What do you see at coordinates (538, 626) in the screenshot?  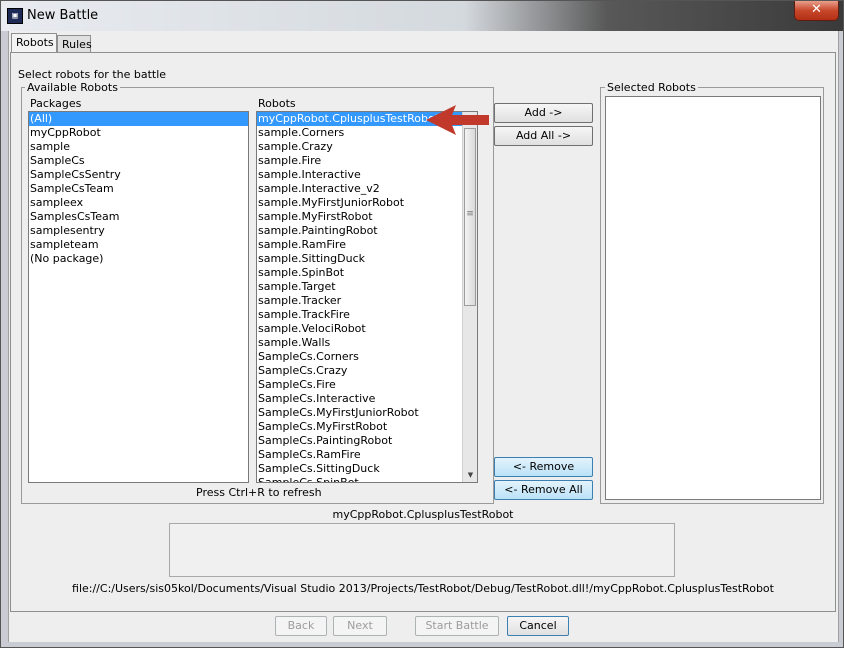 I see `cancel-button: Cancel` at bounding box center [538, 626].